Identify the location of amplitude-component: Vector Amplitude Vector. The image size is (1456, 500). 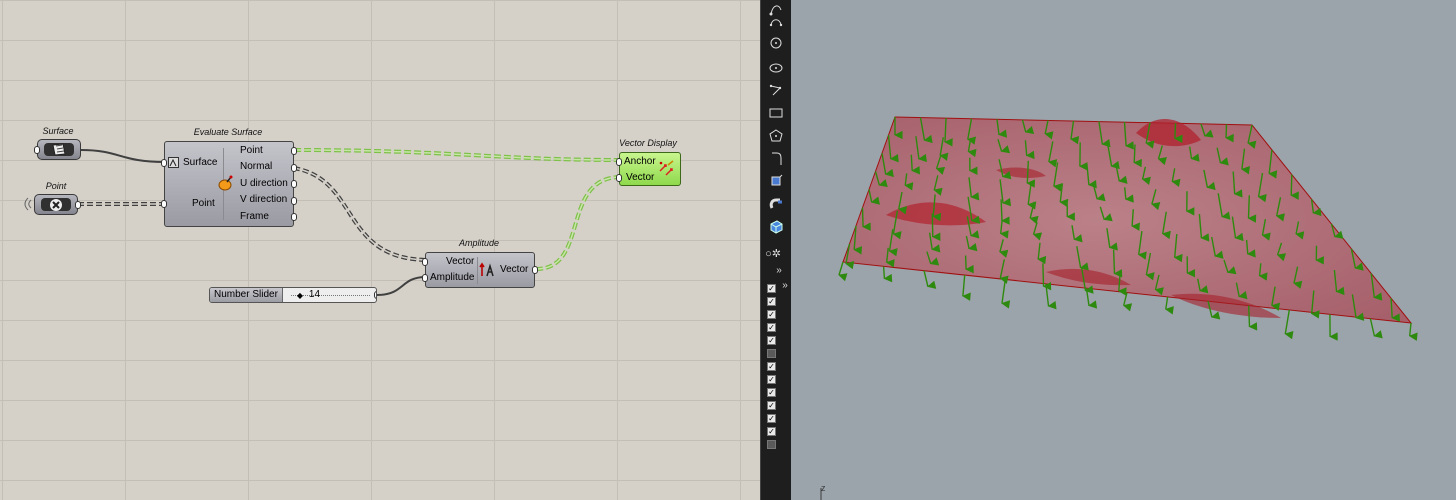
(480, 270).